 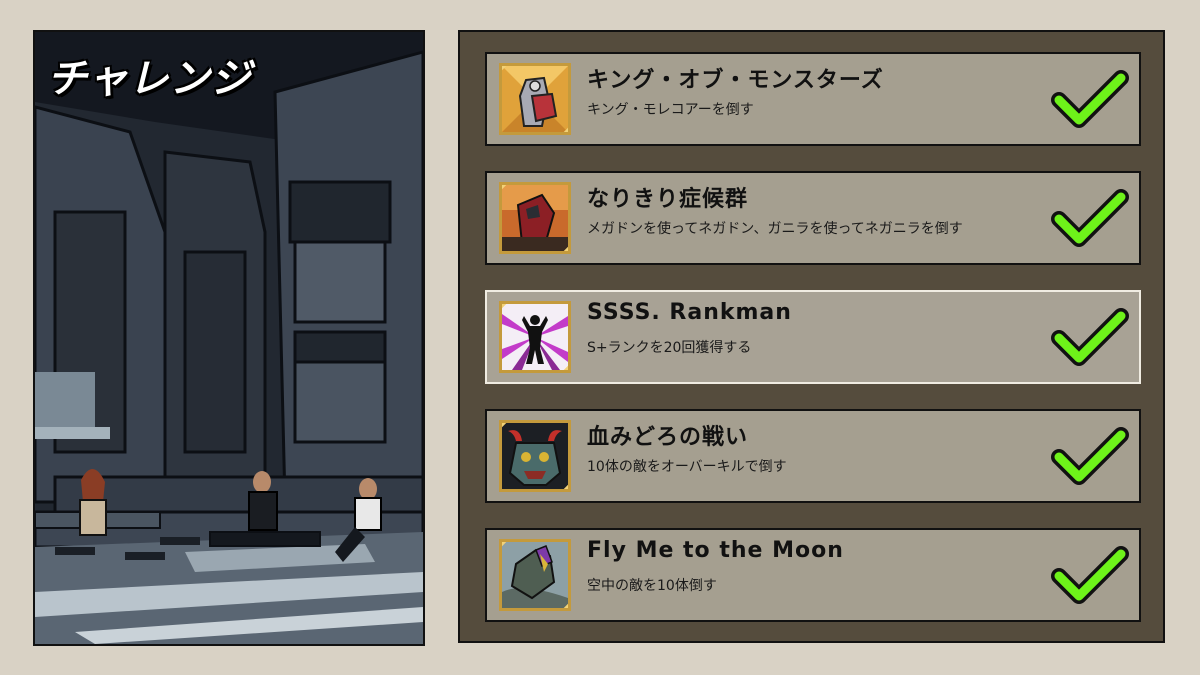 I want to click on challenge-title: なりきり症候群, so click(x=668, y=199).